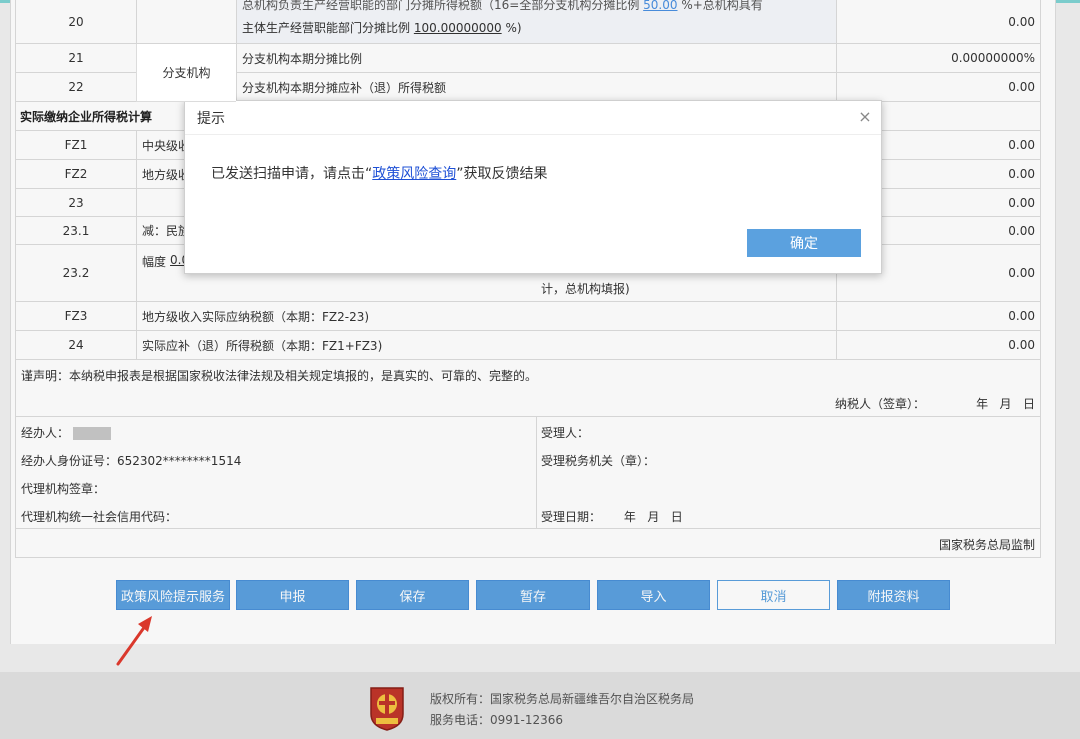  Describe the element at coordinates (414, 174) in the screenshot. I see `policy-risk-query-link: 政策风险查询` at that location.